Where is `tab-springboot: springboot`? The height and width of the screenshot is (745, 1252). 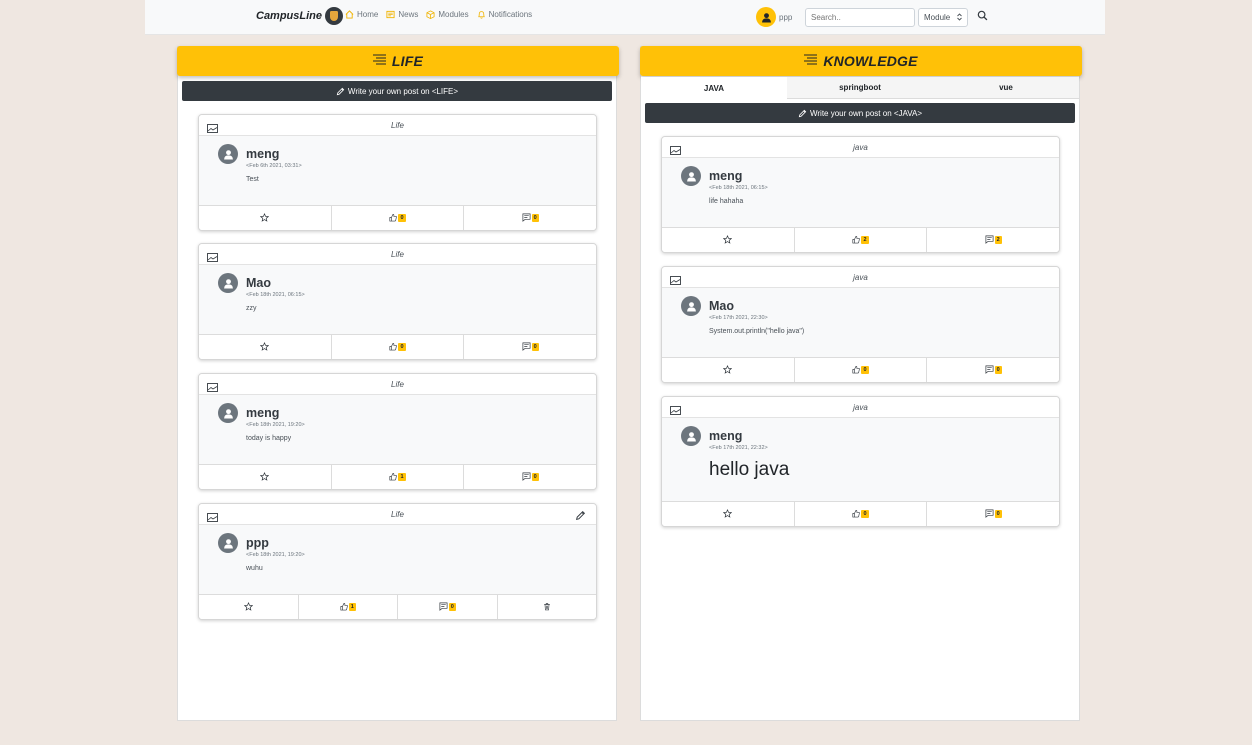
tab-springboot: springboot is located at coordinates (860, 88).